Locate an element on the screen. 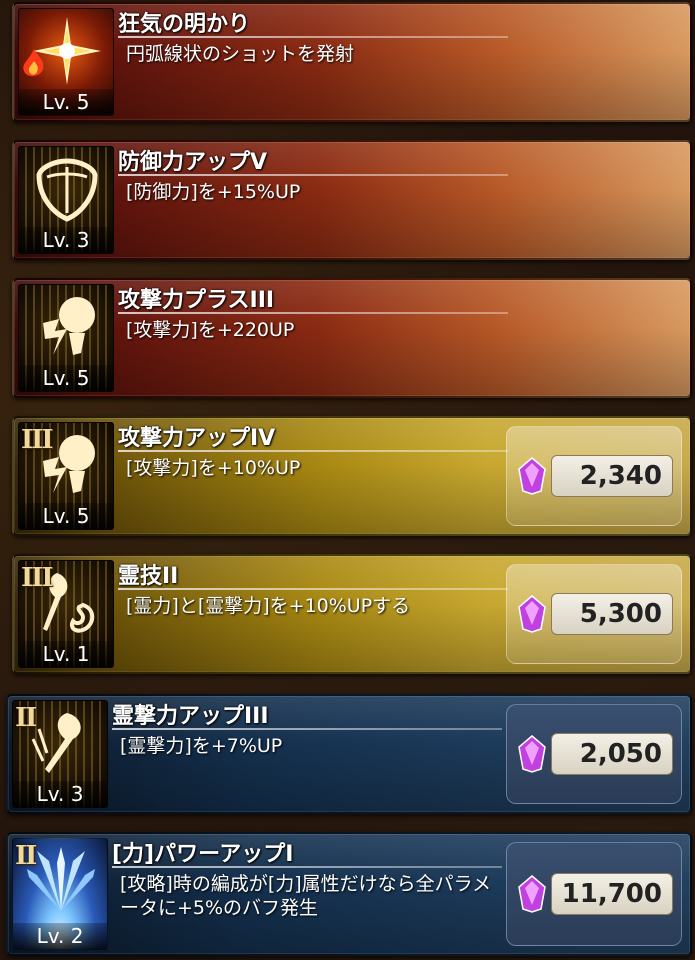  skill-description: 円弧線状のショットを発射 is located at coordinates (240, 54).